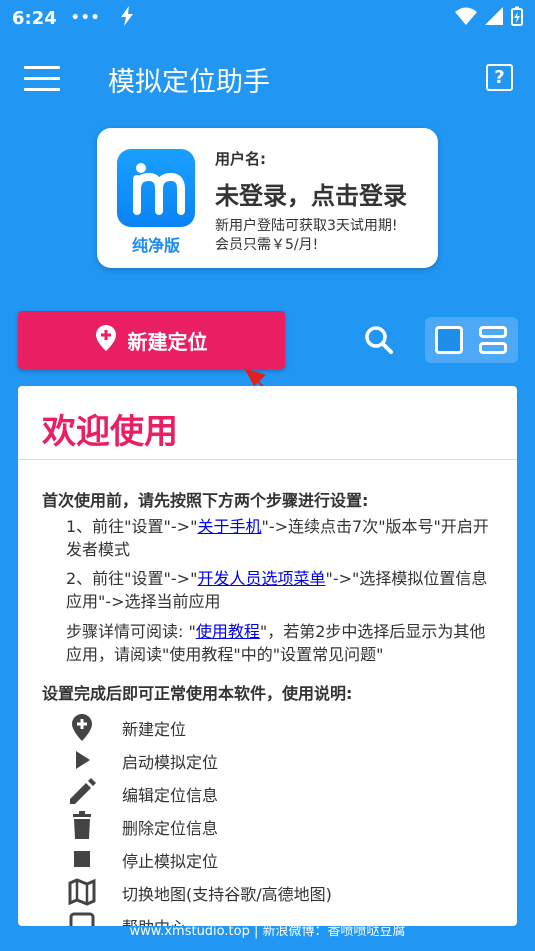  Describe the element at coordinates (229, 526) in the screenshot. I see `about-phone-link: 关于手机` at that location.